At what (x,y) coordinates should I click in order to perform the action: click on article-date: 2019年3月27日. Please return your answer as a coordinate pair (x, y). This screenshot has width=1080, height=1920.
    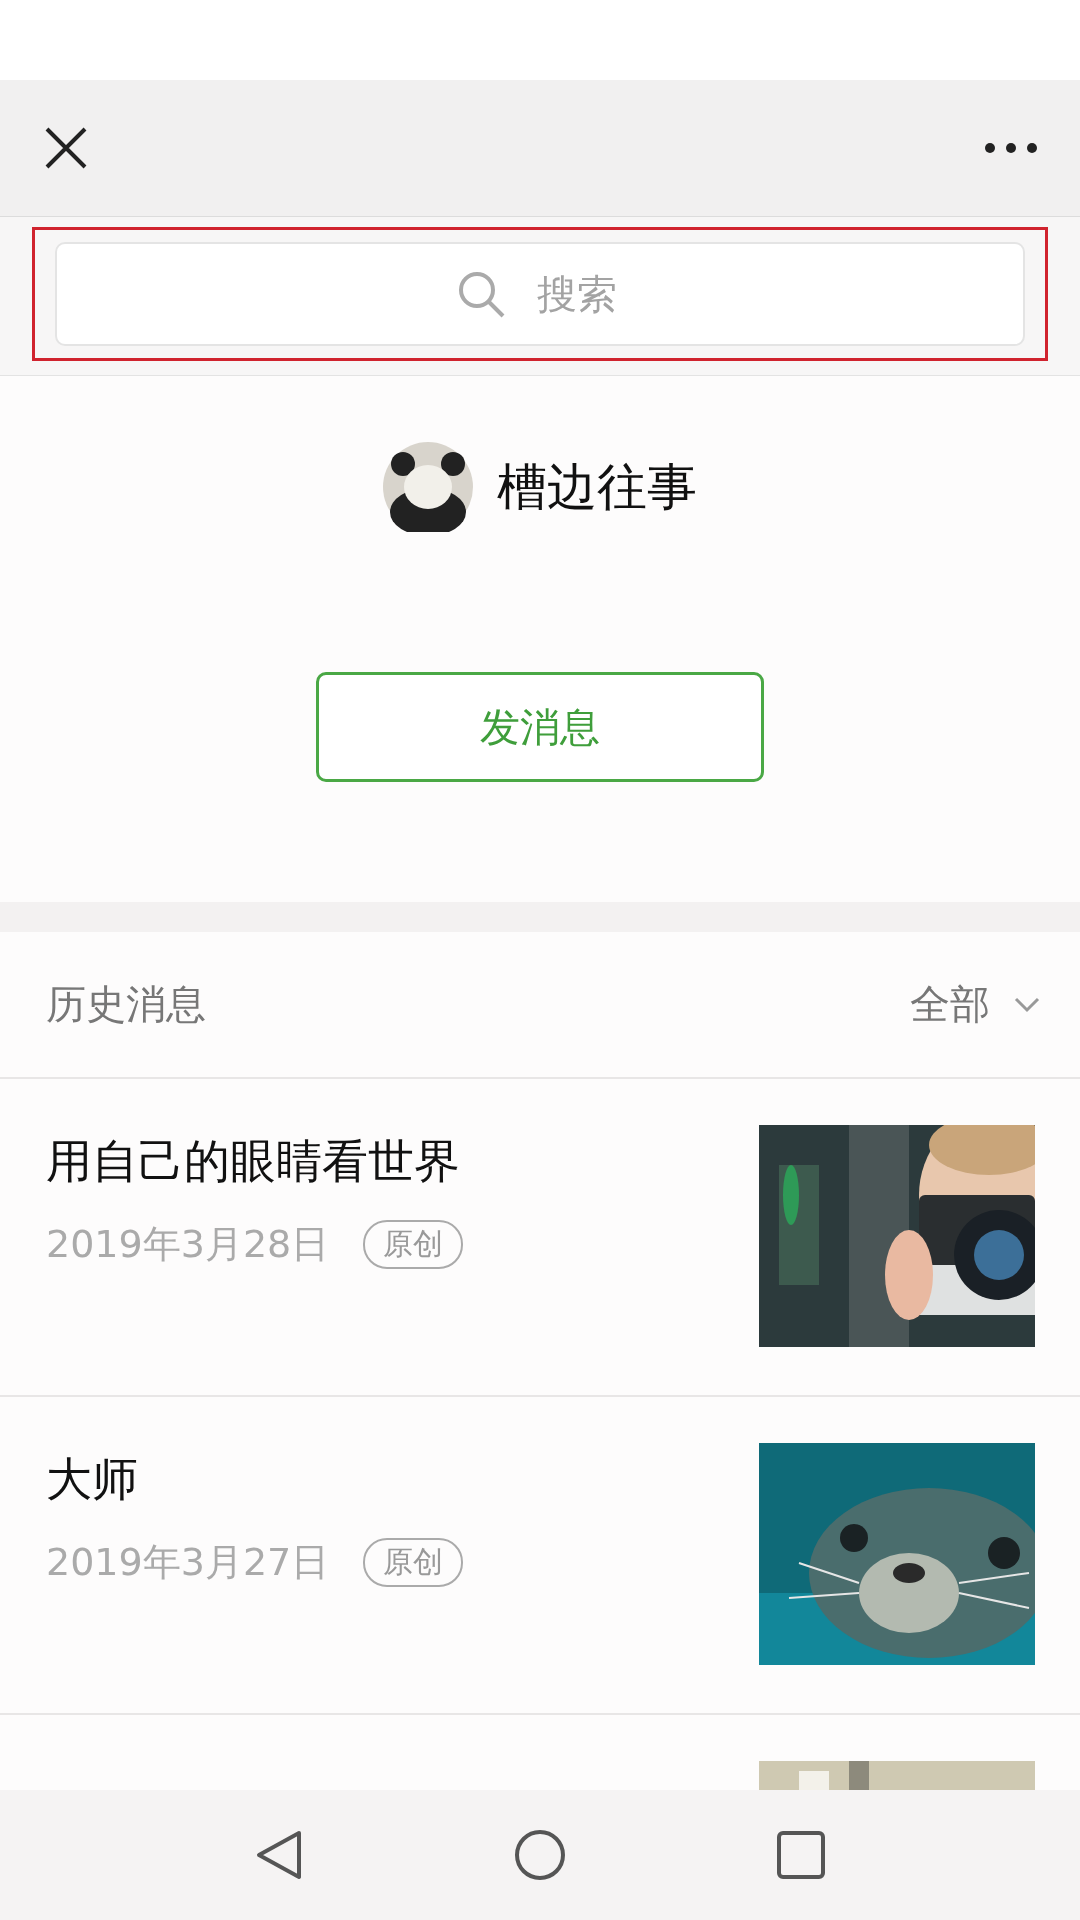
    Looking at the image, I should click on (188, 1562).